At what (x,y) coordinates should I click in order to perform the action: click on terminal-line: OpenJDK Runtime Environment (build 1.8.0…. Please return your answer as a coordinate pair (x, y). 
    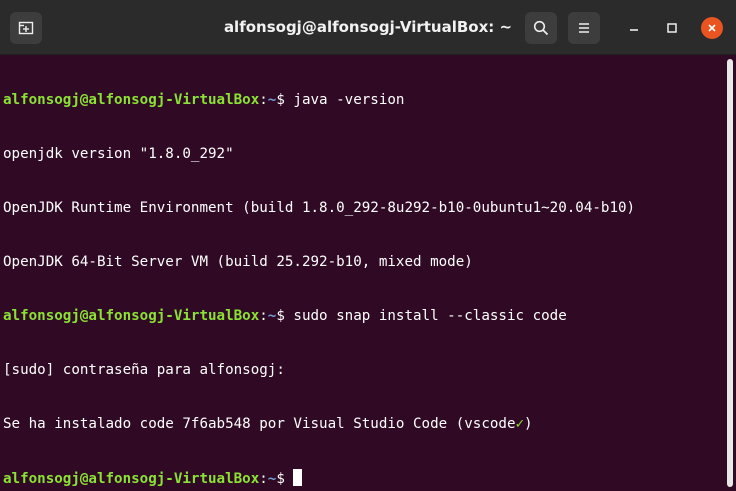
    Looking at the image, I should click on (319, 208).